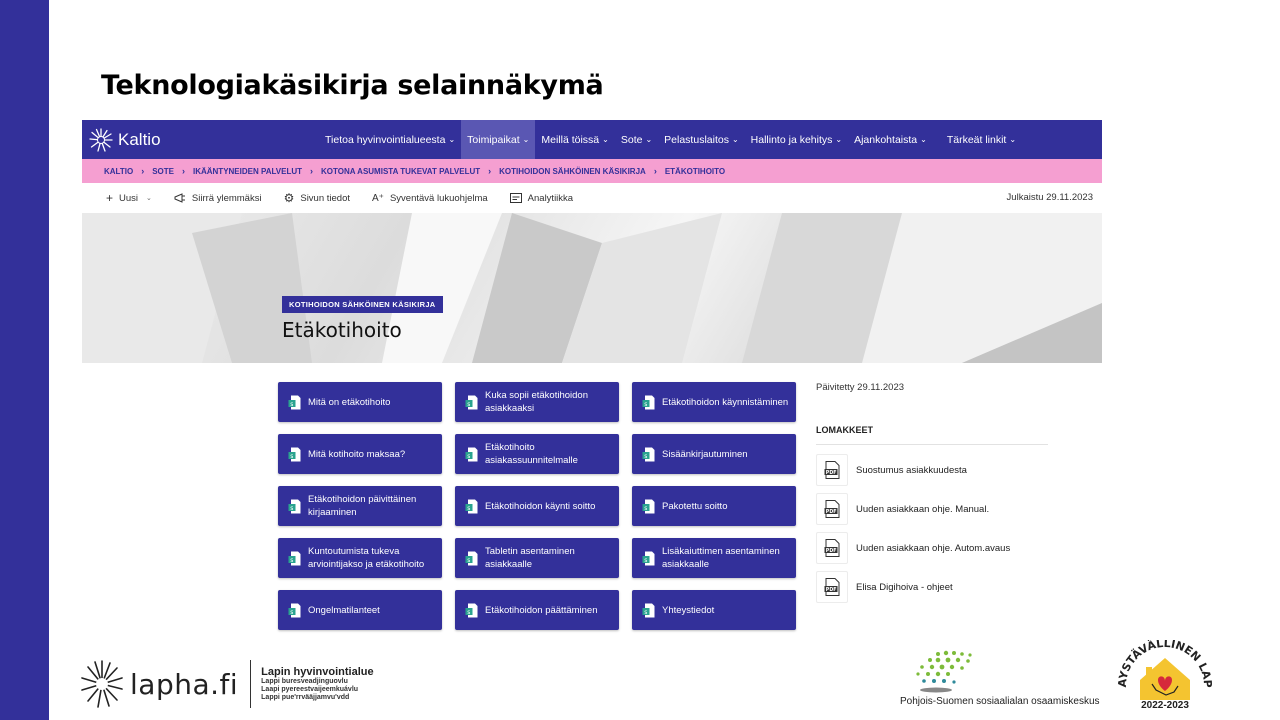 The height and width of the screenshot is (720, 1280). What do you see at coordinates (636, 139) in the screenshot?
I see `nav-item-sote: Sote ⌄` at bounding box center [636, 139].